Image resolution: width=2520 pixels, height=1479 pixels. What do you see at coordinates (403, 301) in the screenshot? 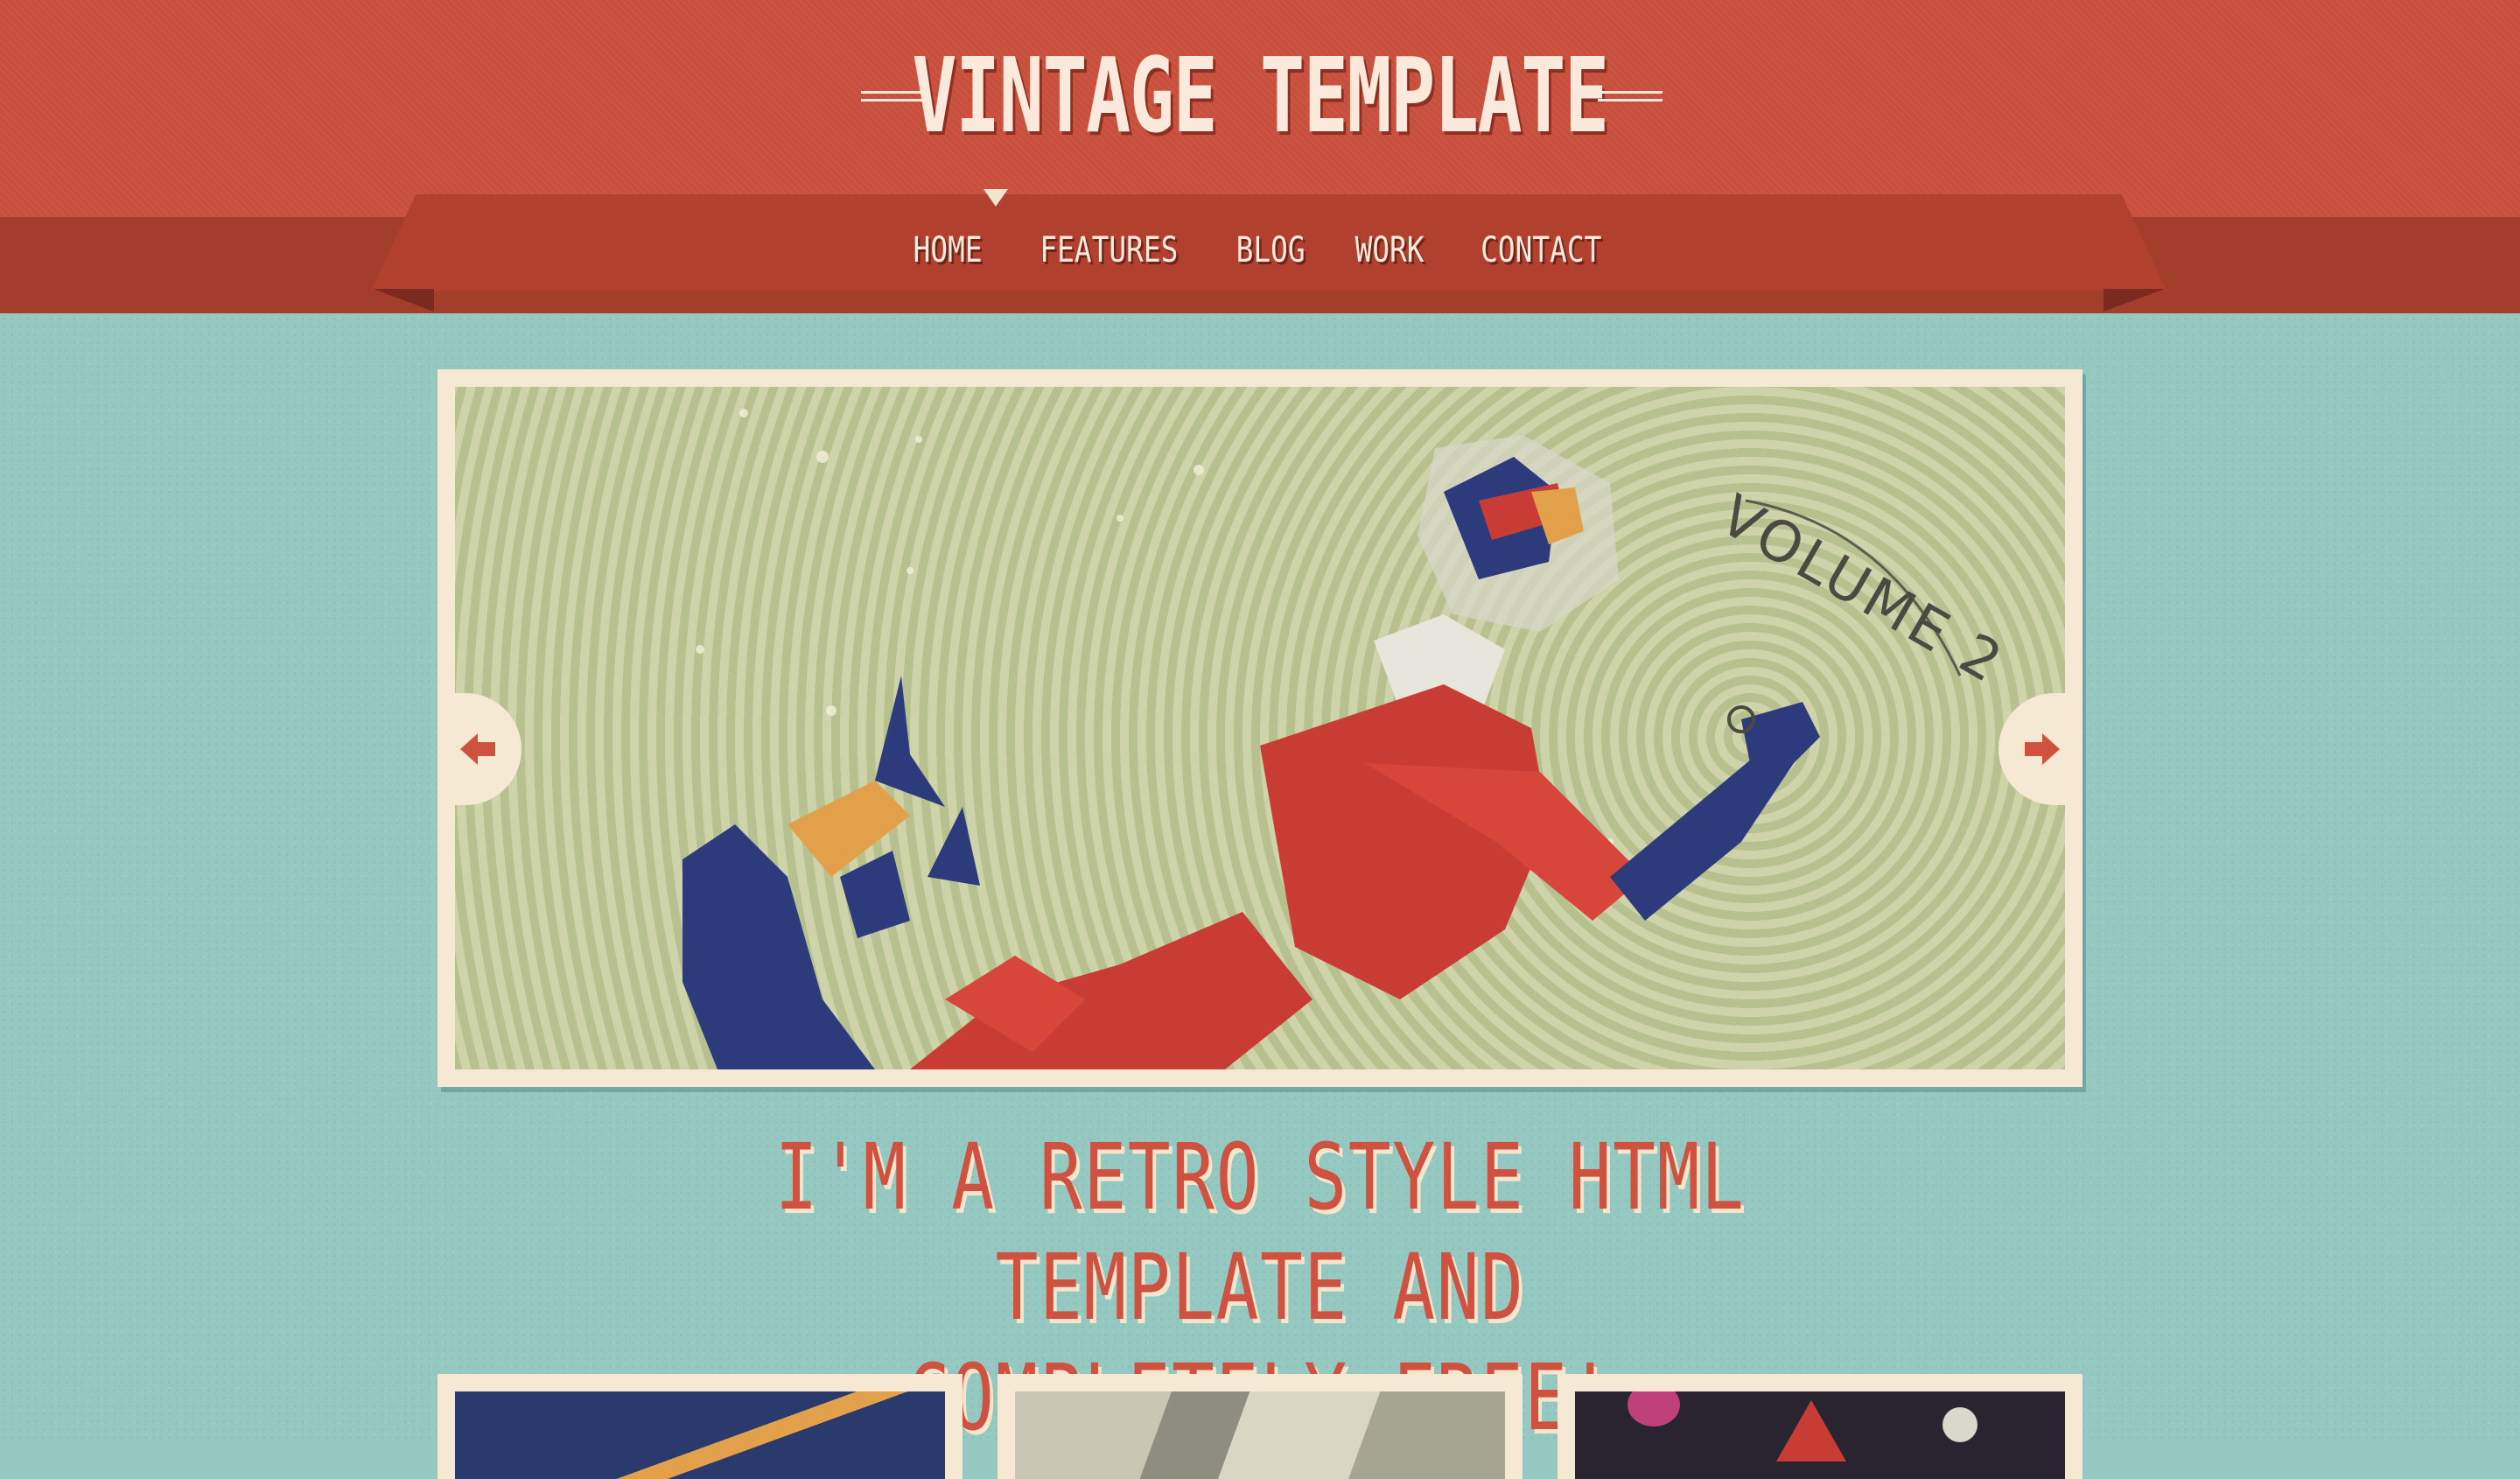
I see `ribbon-fold-left` at bounding box center [403, 301].